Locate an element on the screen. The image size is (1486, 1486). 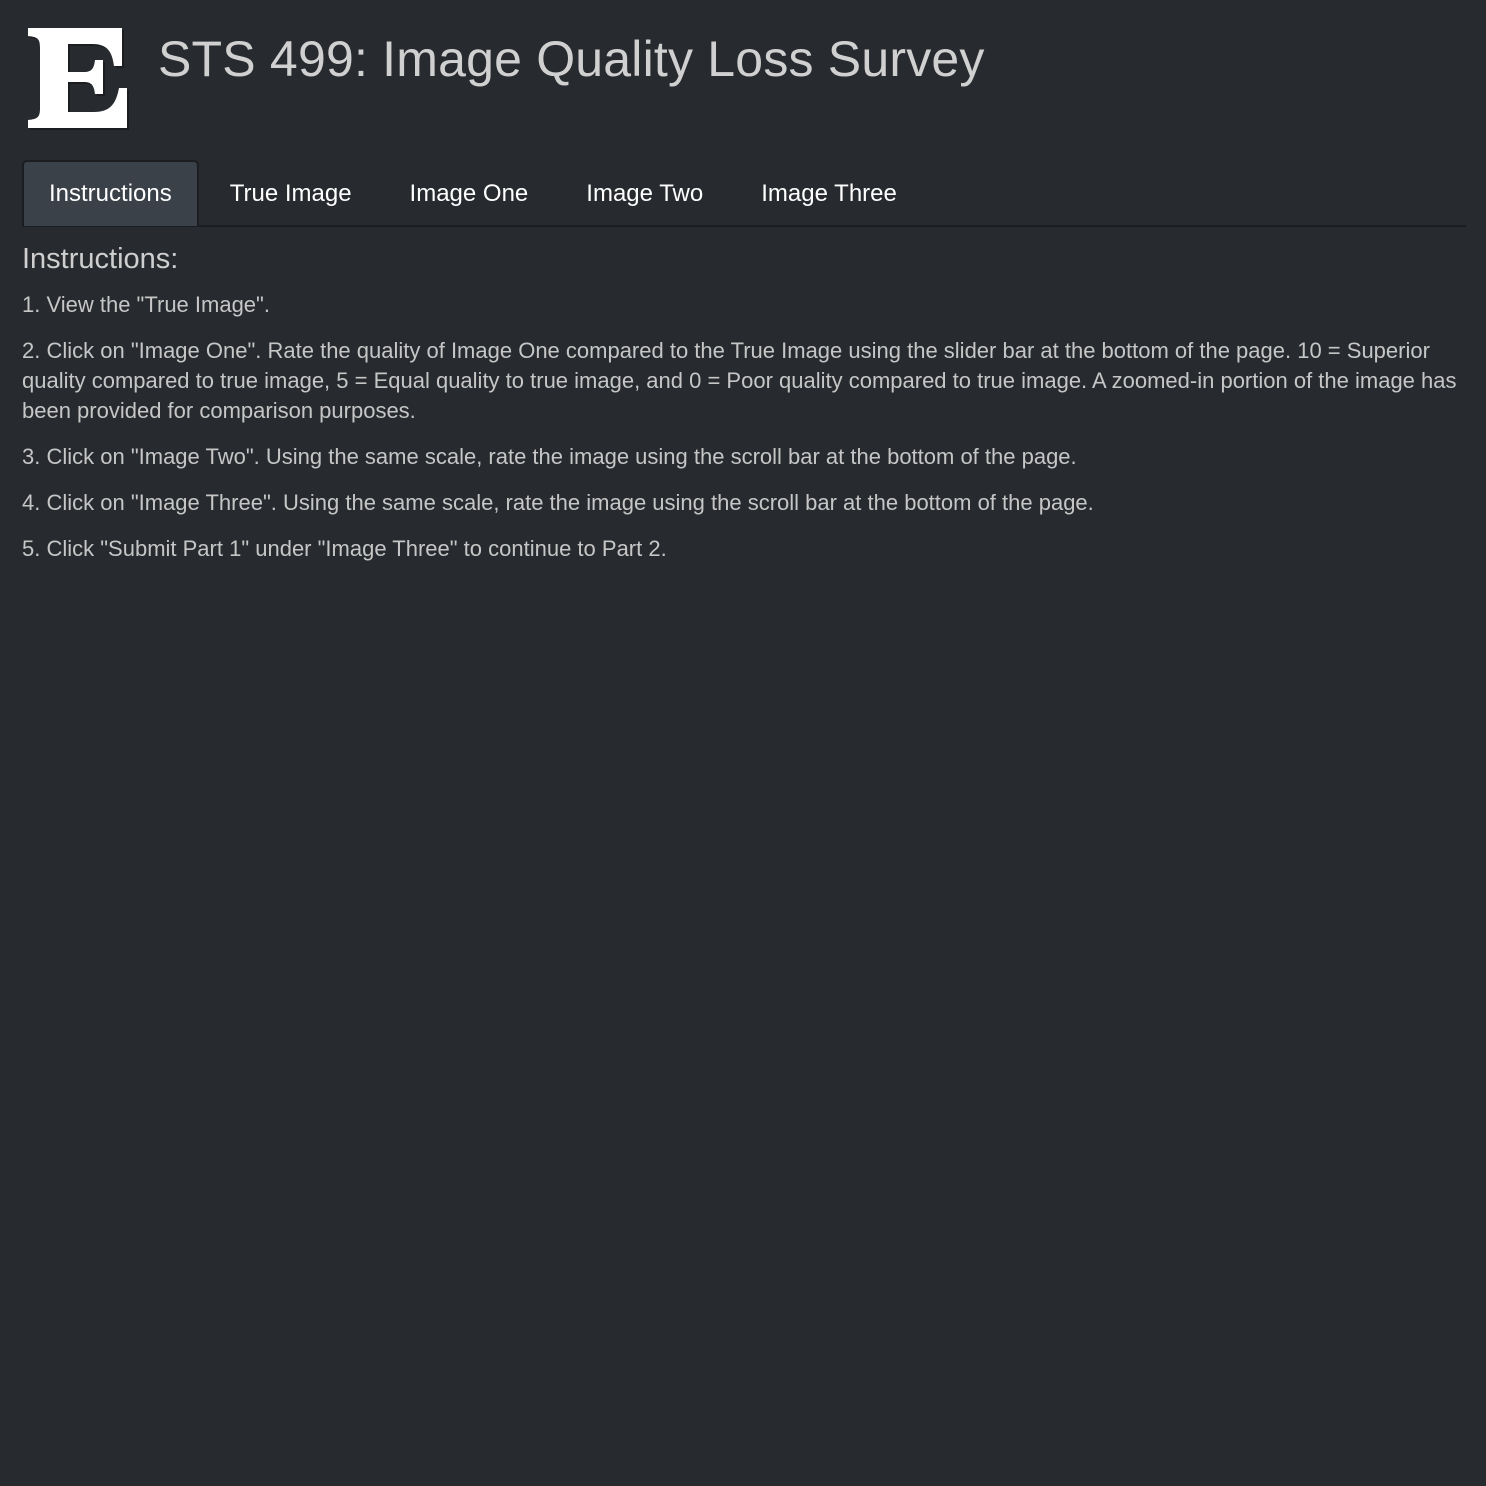
instructions-heading: Instructions: is located at coordinates (100, 259).